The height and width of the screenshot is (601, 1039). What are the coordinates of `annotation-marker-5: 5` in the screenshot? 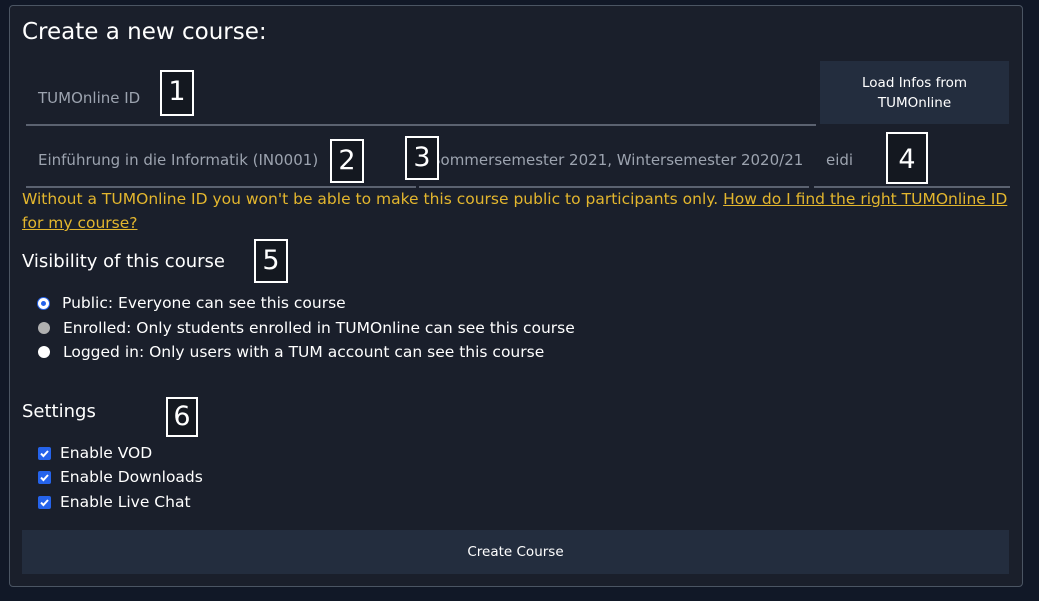 It's located at (271, 261).